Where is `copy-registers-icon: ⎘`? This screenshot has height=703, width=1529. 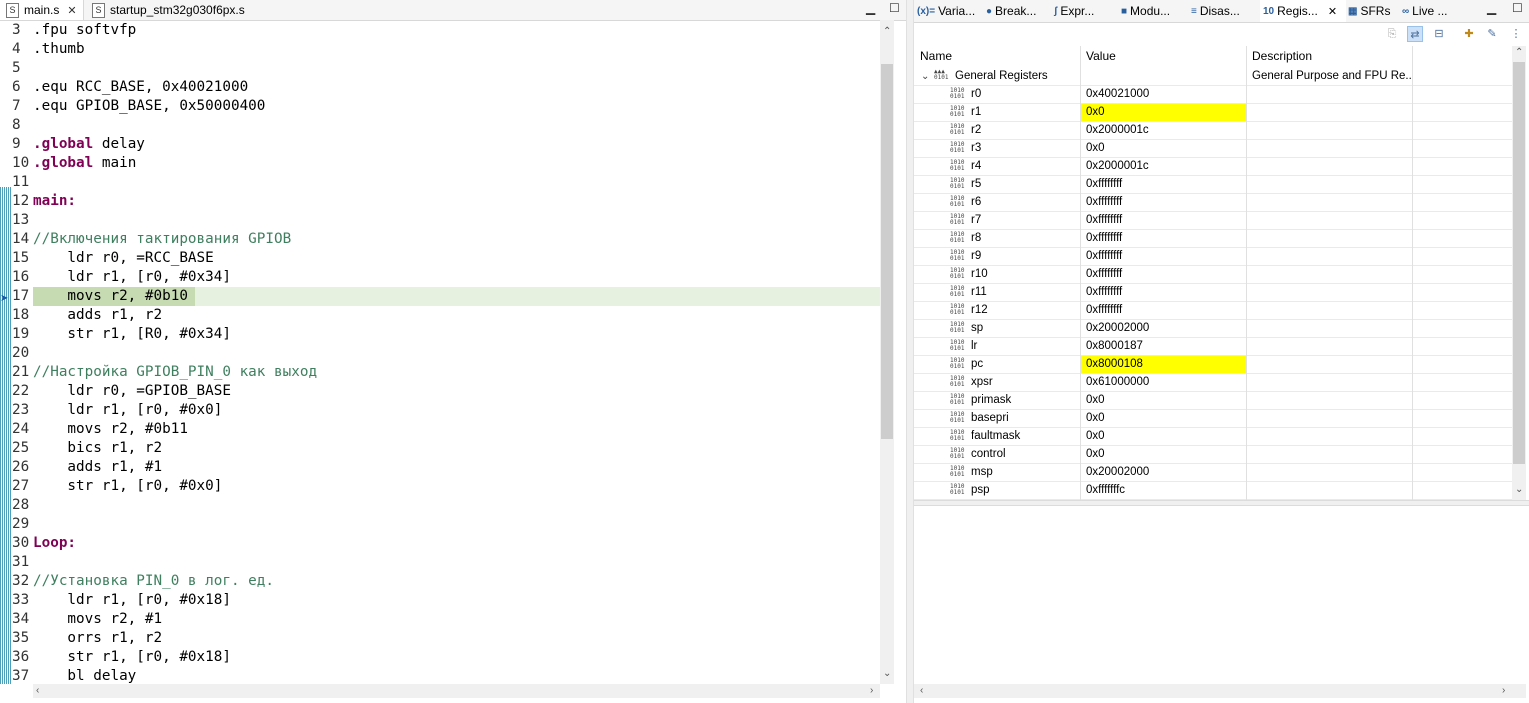 copy-registers-icon: ⎘ is located at coordinates (1392, 34).